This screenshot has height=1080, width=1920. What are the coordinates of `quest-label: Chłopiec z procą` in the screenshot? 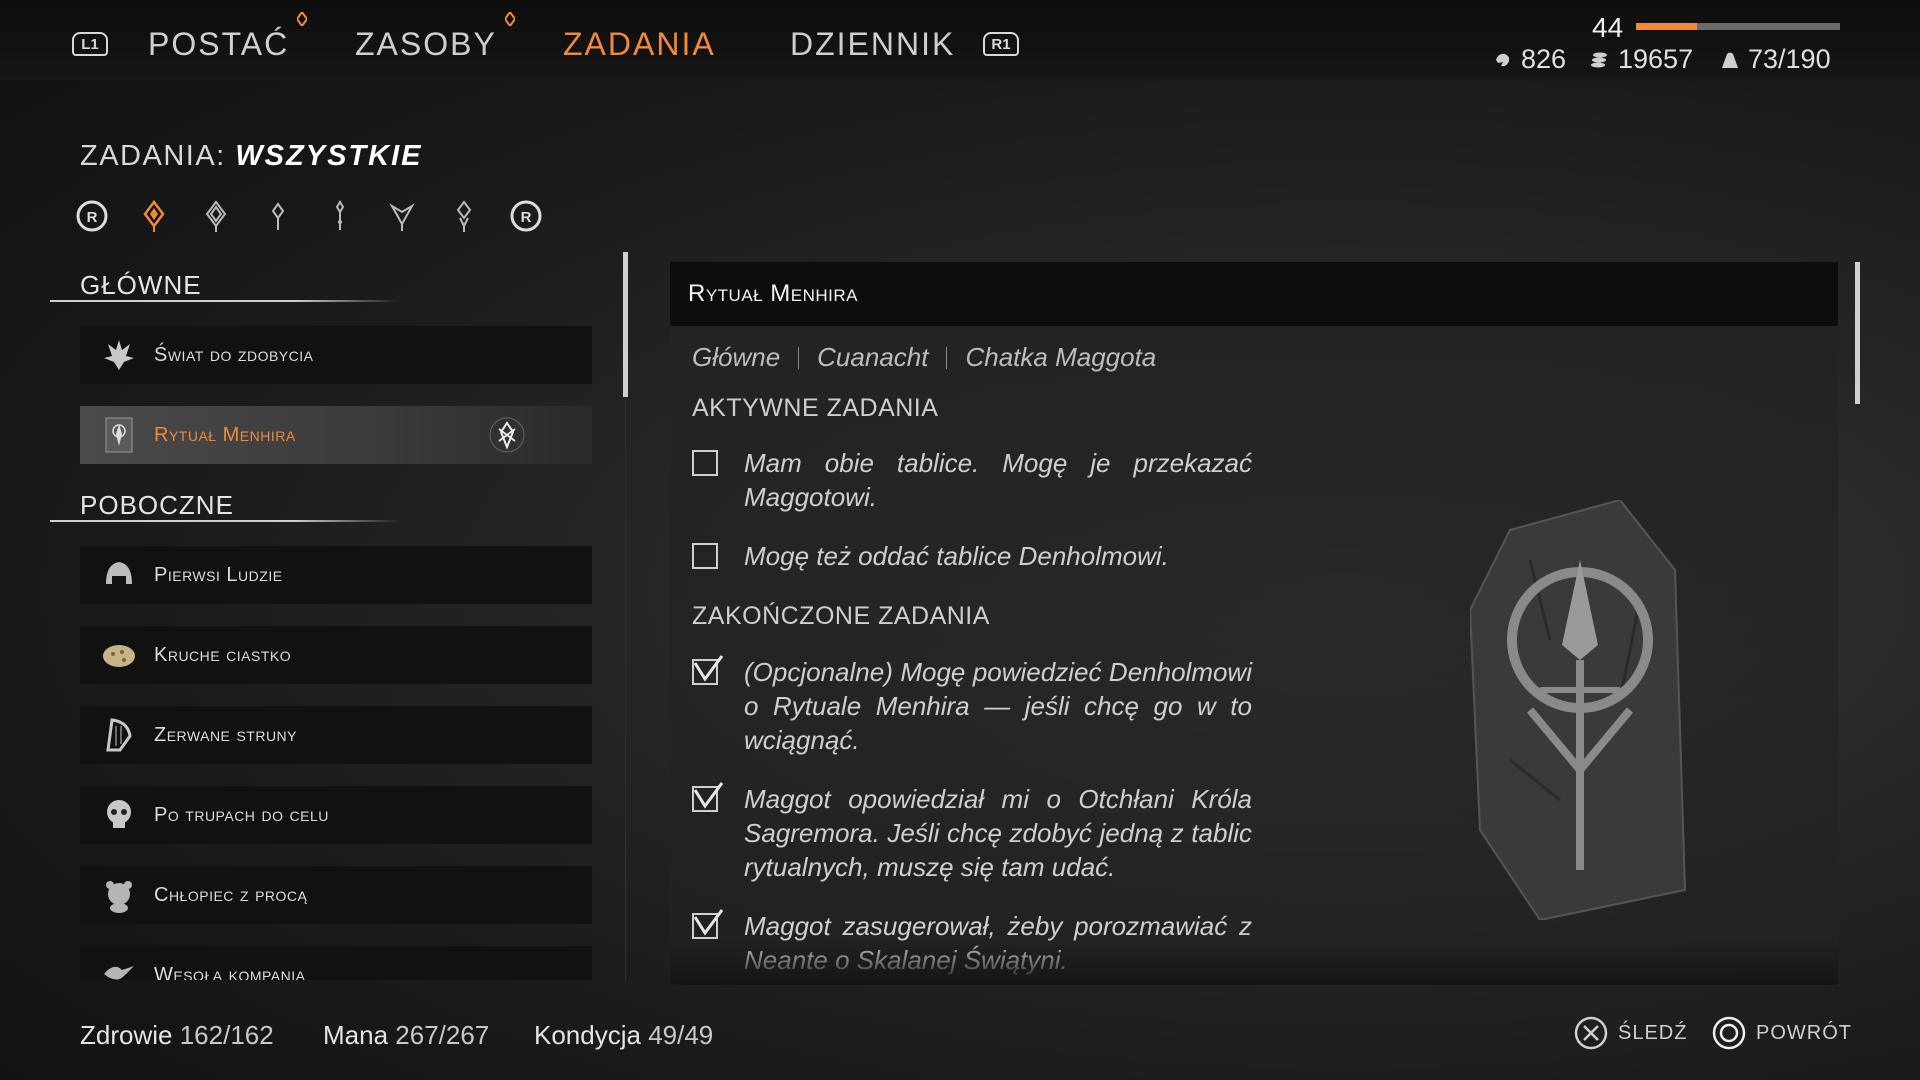 It's located at (231, 894).